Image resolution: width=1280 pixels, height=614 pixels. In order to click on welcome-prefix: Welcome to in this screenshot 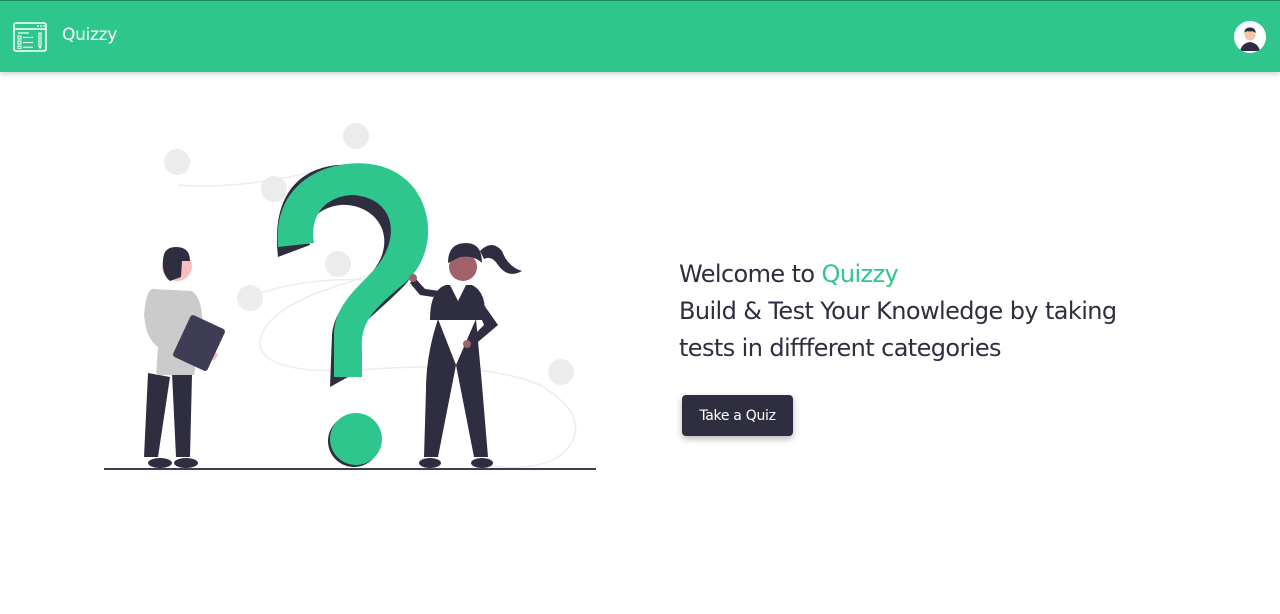, I will do `click(750, 274)`.